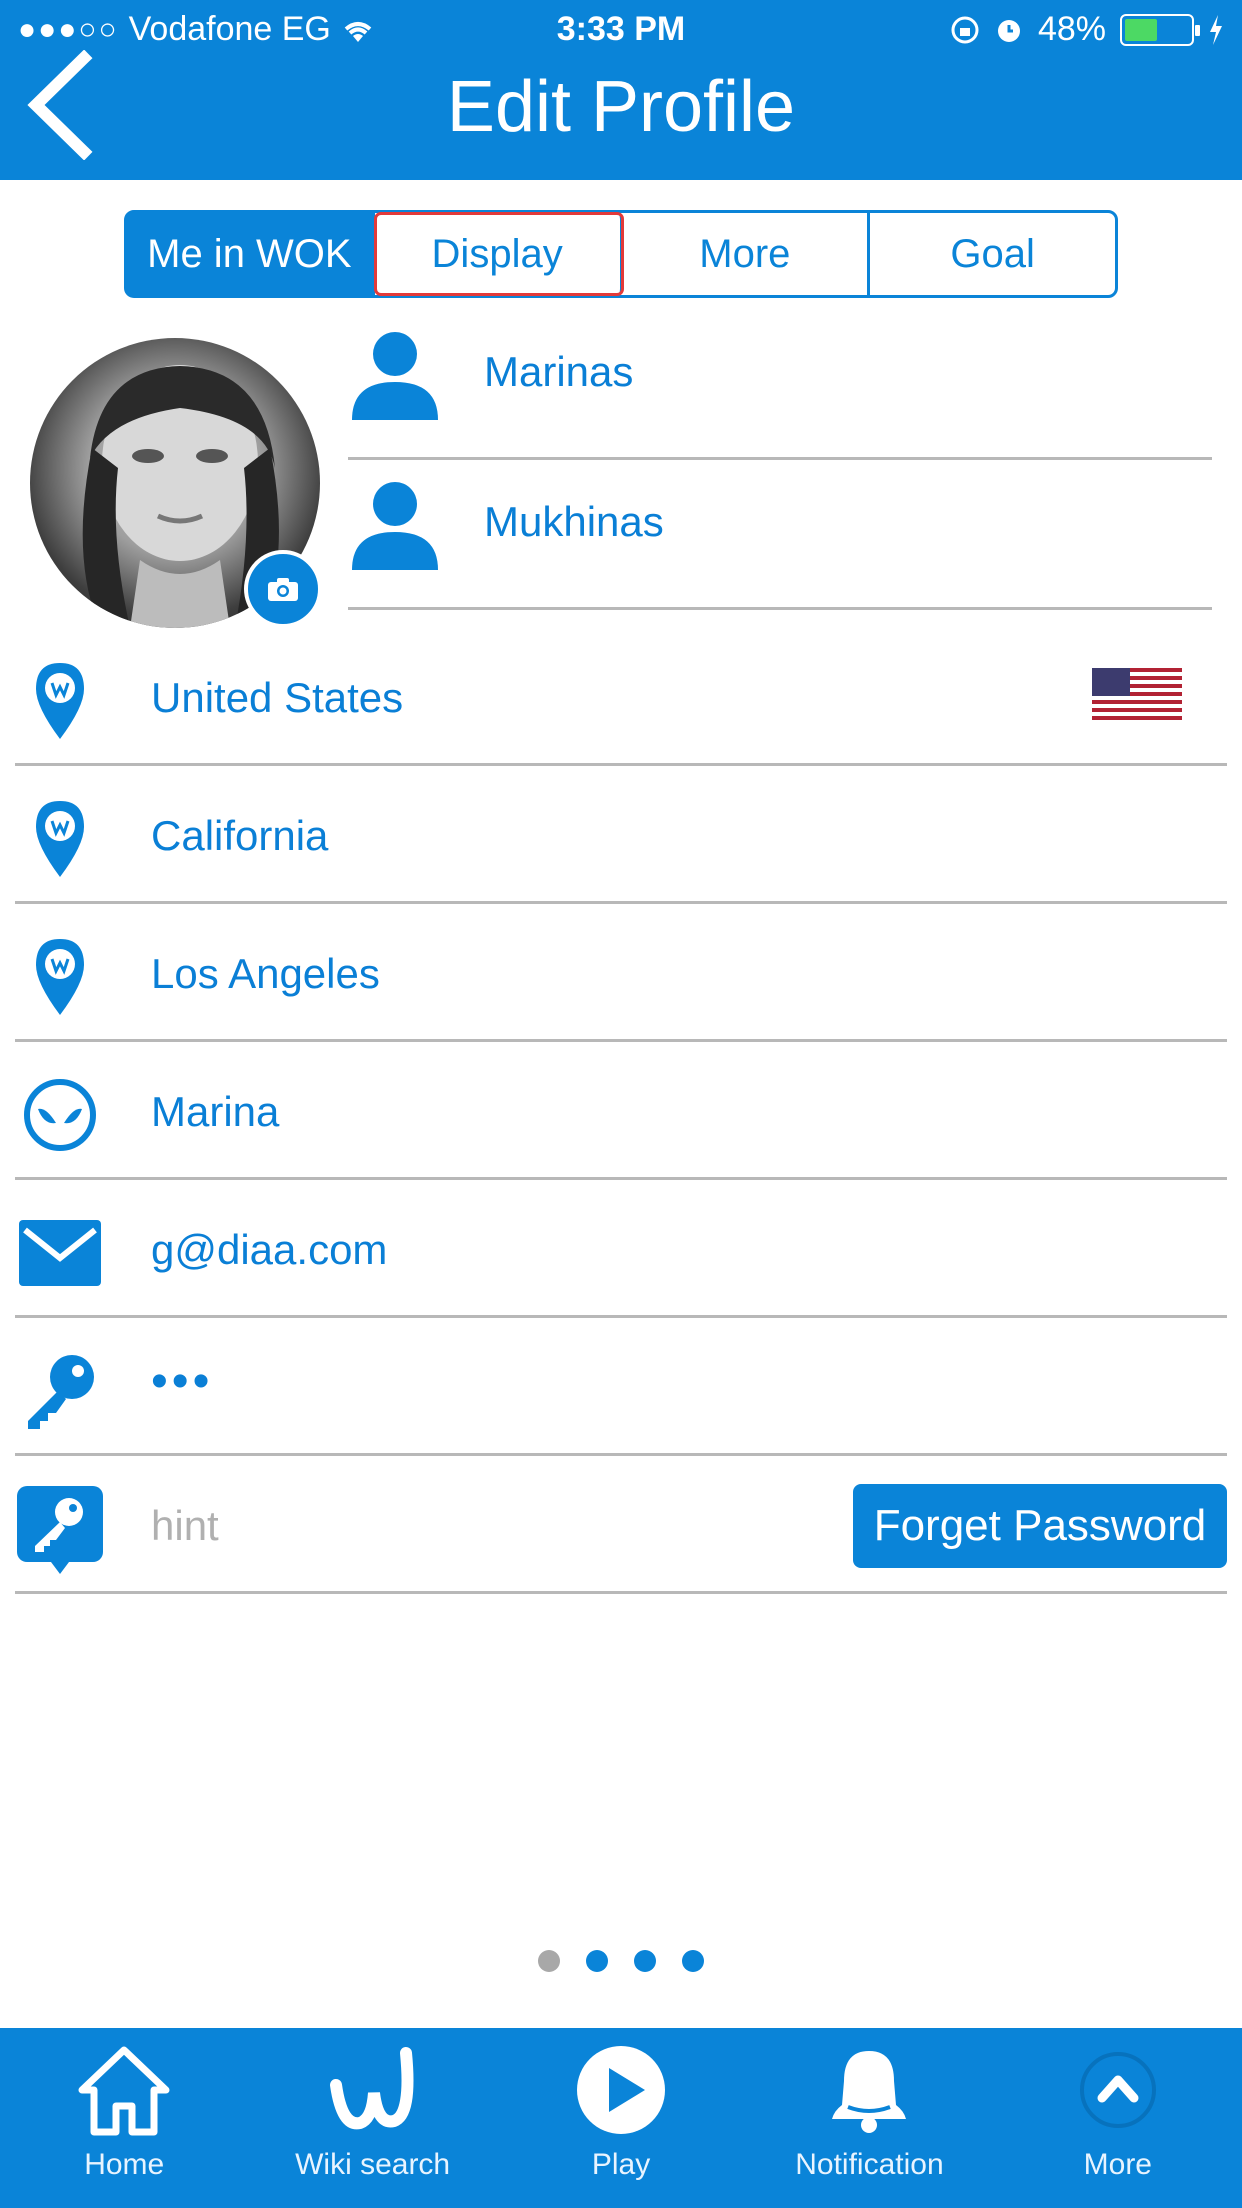 The width and height of the screenshot is (1242, 2208). Describe the element at coordinates (1137, 694) in the screenshot. I see `us-flag-icon` at that location.